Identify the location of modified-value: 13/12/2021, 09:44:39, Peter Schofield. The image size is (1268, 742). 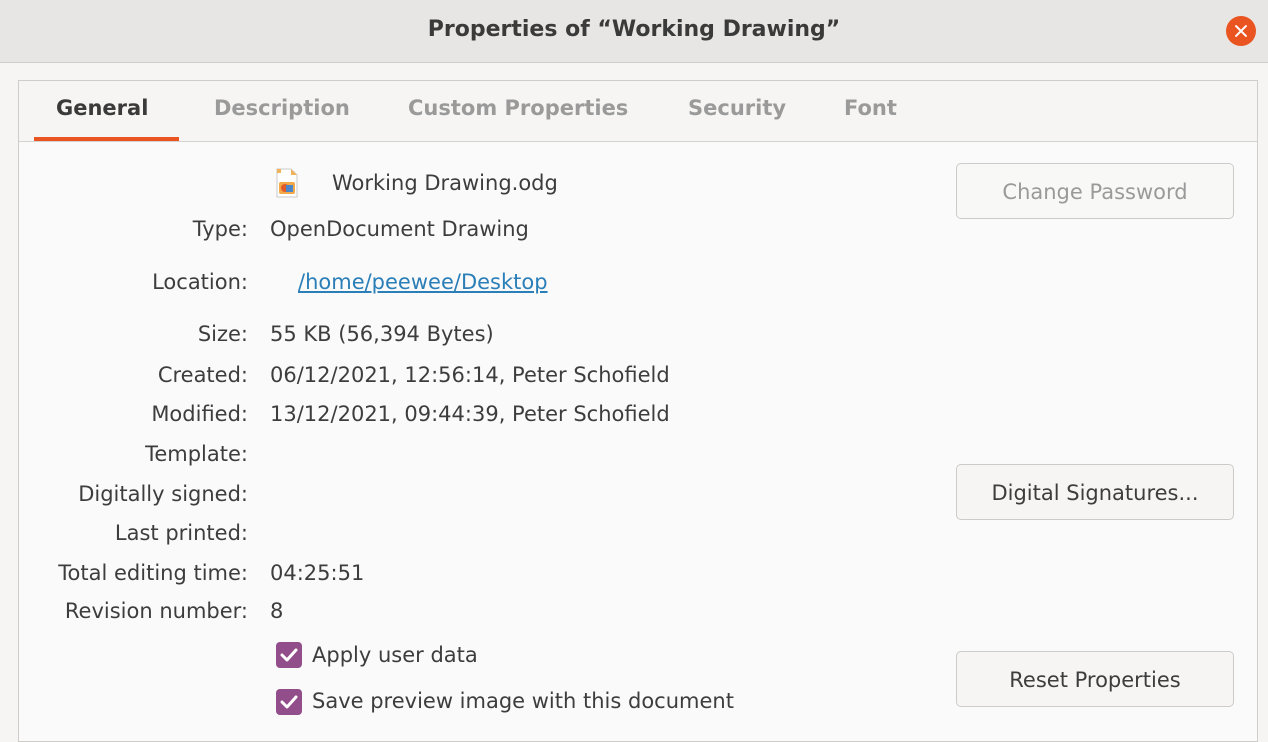
(470, 414).